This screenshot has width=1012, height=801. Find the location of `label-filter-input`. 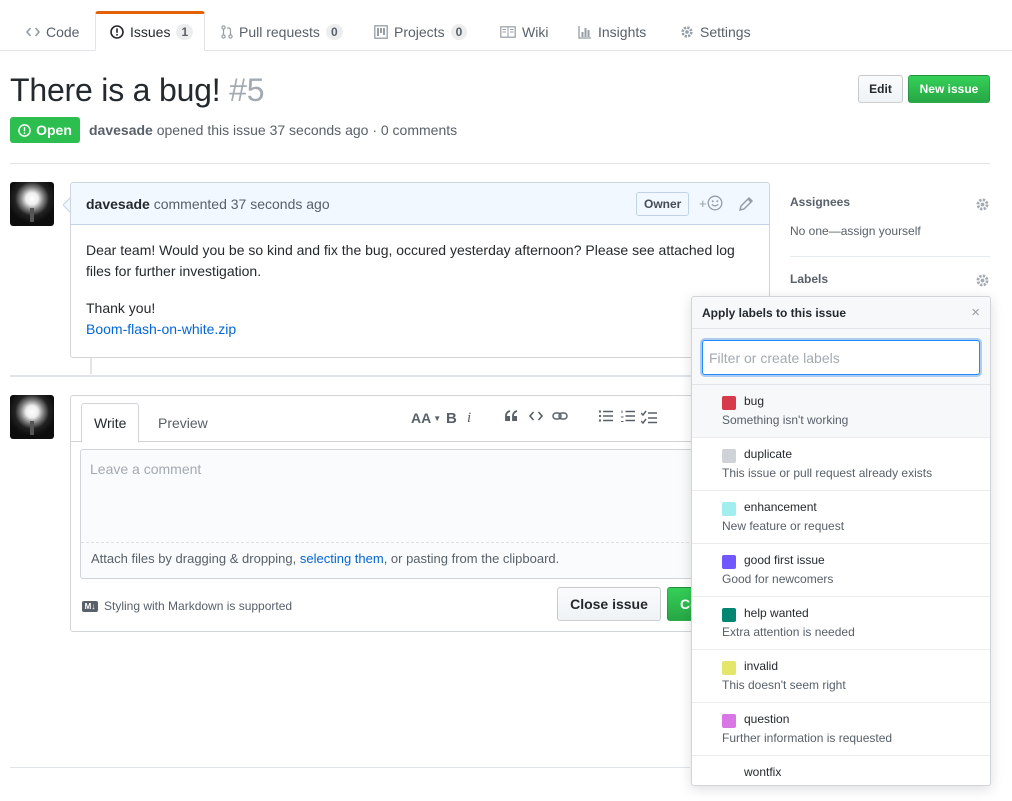

label-filter-input is located at coordinates (841, 357).